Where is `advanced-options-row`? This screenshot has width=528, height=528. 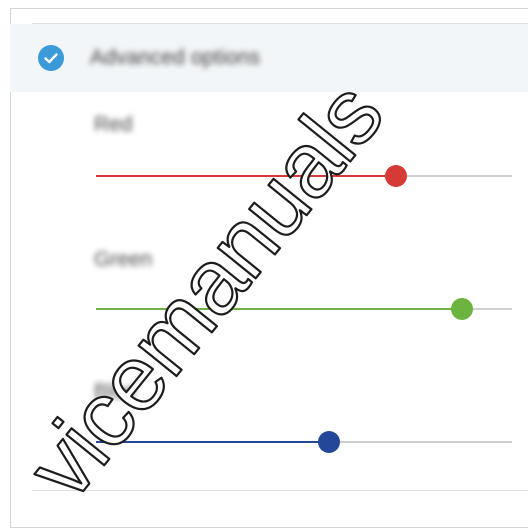 advanced-options-row is located at coordinates (269, 58).